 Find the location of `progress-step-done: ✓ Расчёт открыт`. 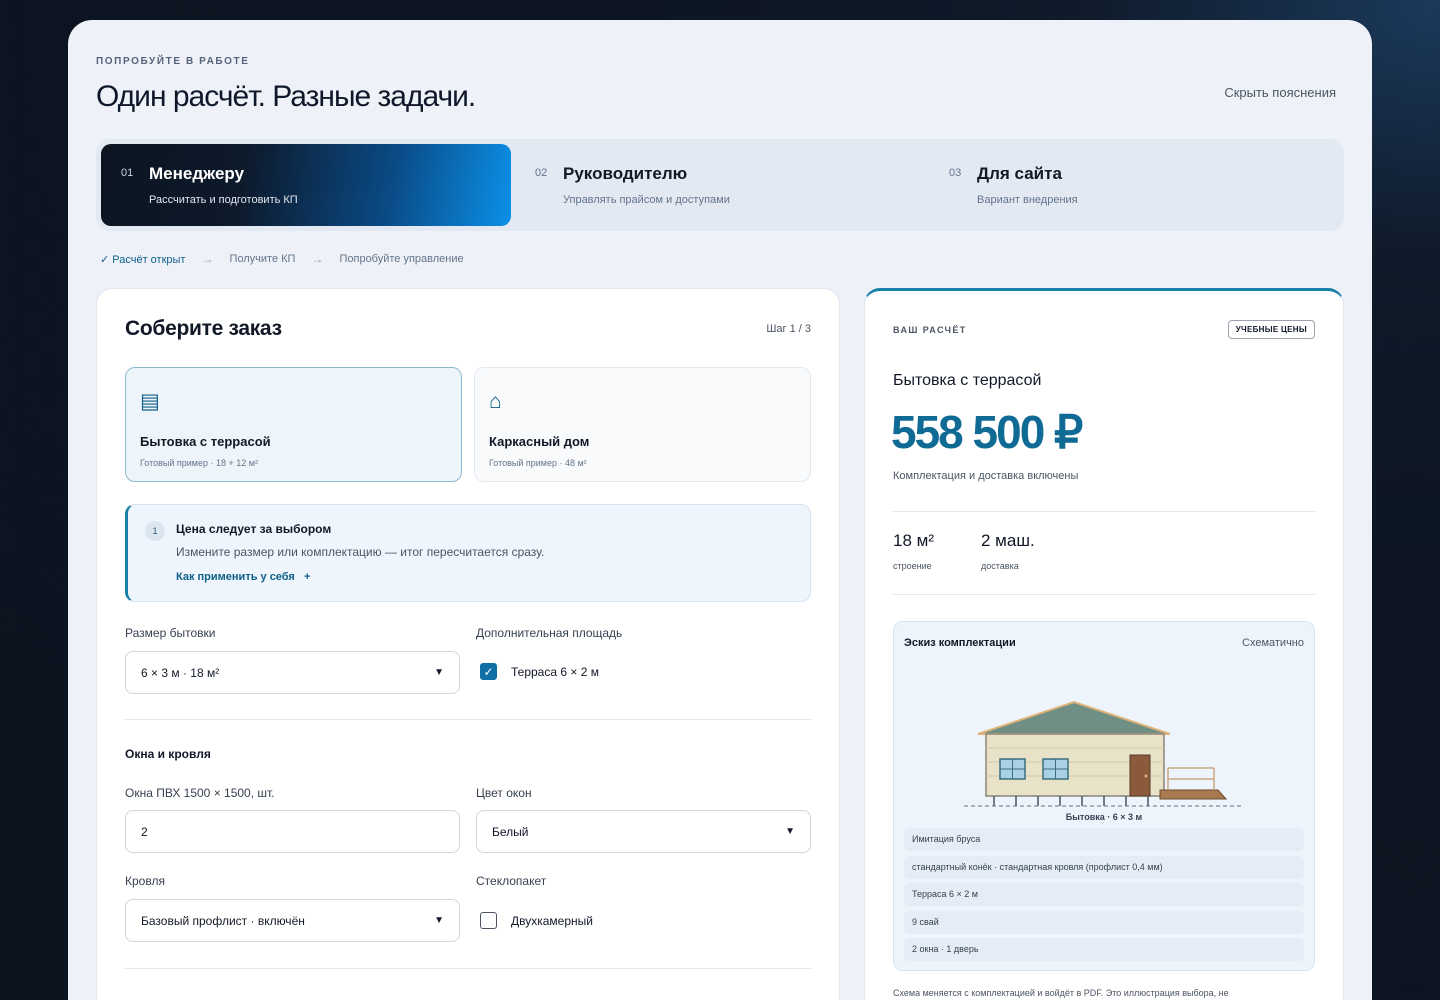

progress-step-done: ✓ Расчёт открыт is located at coordinates (143, 259).